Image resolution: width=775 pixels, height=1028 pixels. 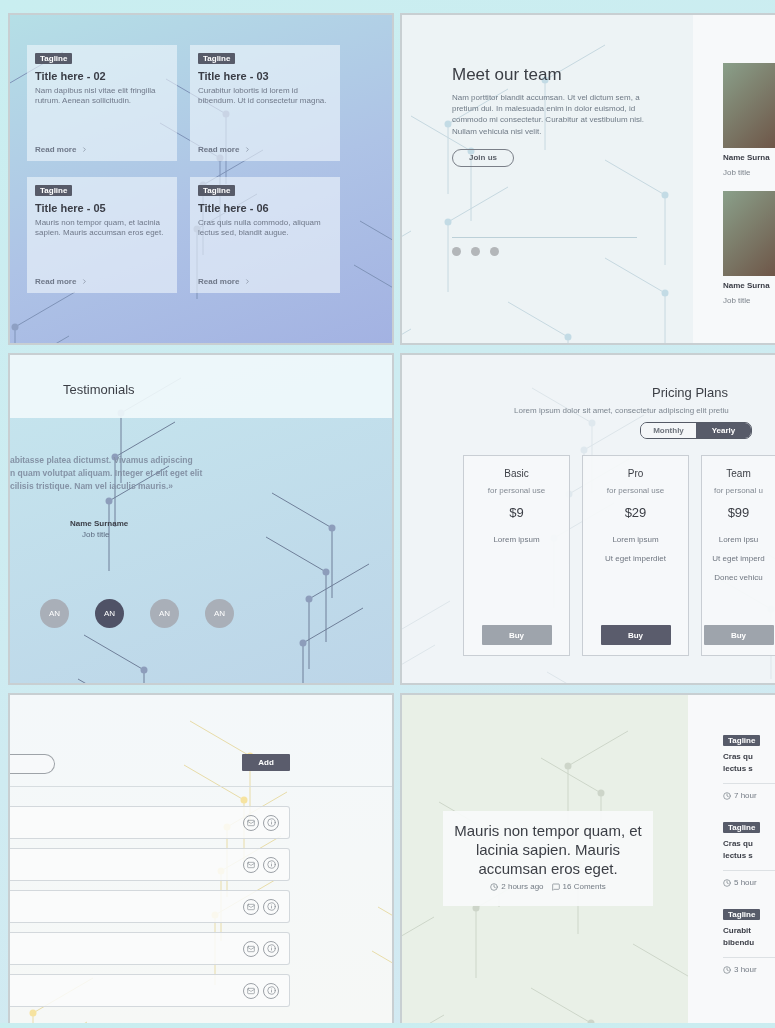 What do you see at coordinates (233, 208) in the screenshot?
I see `card-title: Title here - 06` at bounding box center [233, 208].